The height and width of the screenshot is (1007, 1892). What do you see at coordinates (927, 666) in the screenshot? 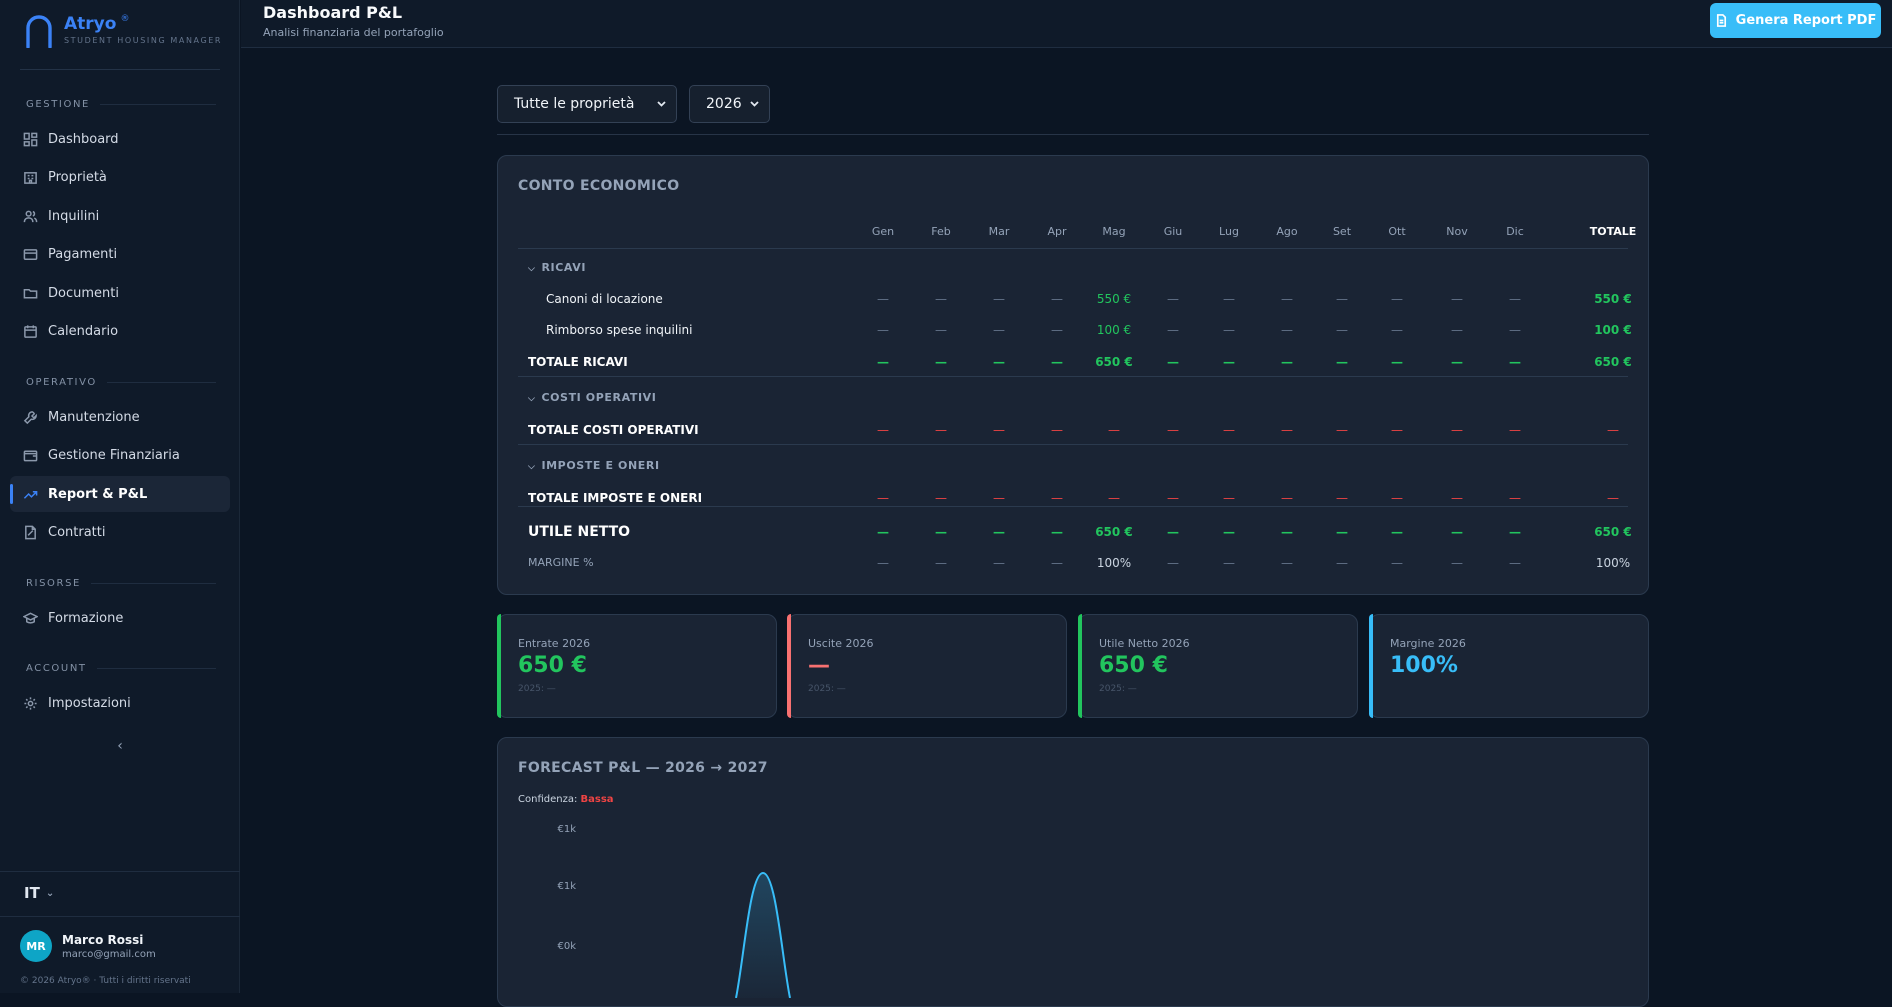
I see `kpi-card-uscite: Uscite 2026 — 2025: —` at bounding box center [927, 666].